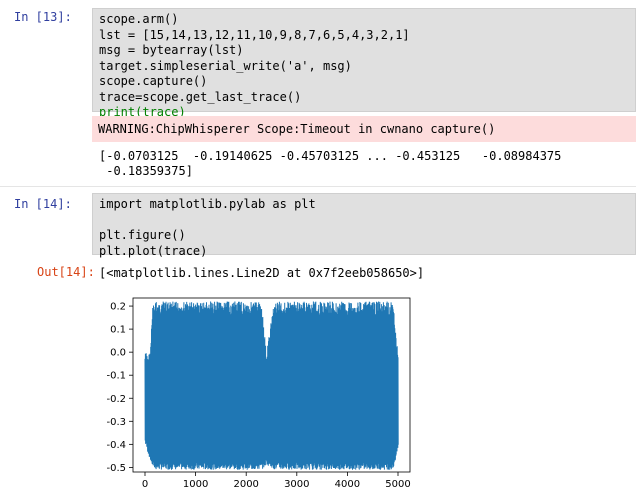 The height and width of the screenshot is (499, 636). I want to click on cell-14-out-prompt: Out[14]:, so click(66, 272).